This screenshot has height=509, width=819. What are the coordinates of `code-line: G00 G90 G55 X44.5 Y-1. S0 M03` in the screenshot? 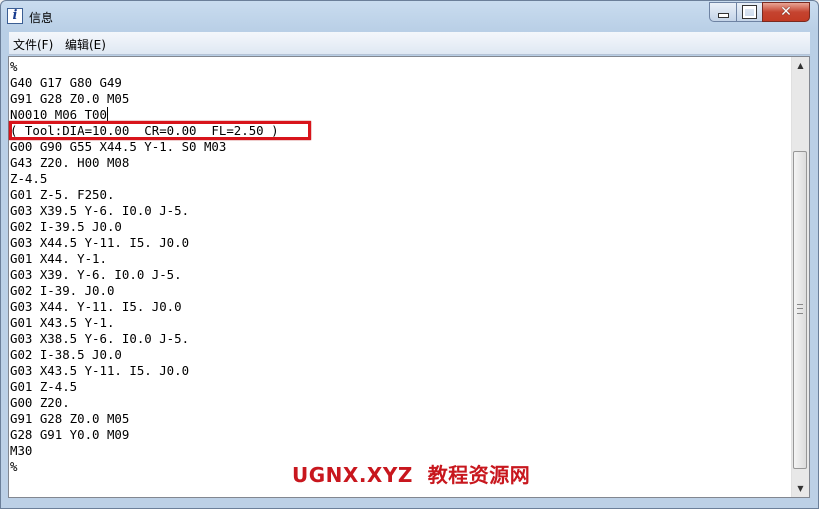 It's located at (118, 146).